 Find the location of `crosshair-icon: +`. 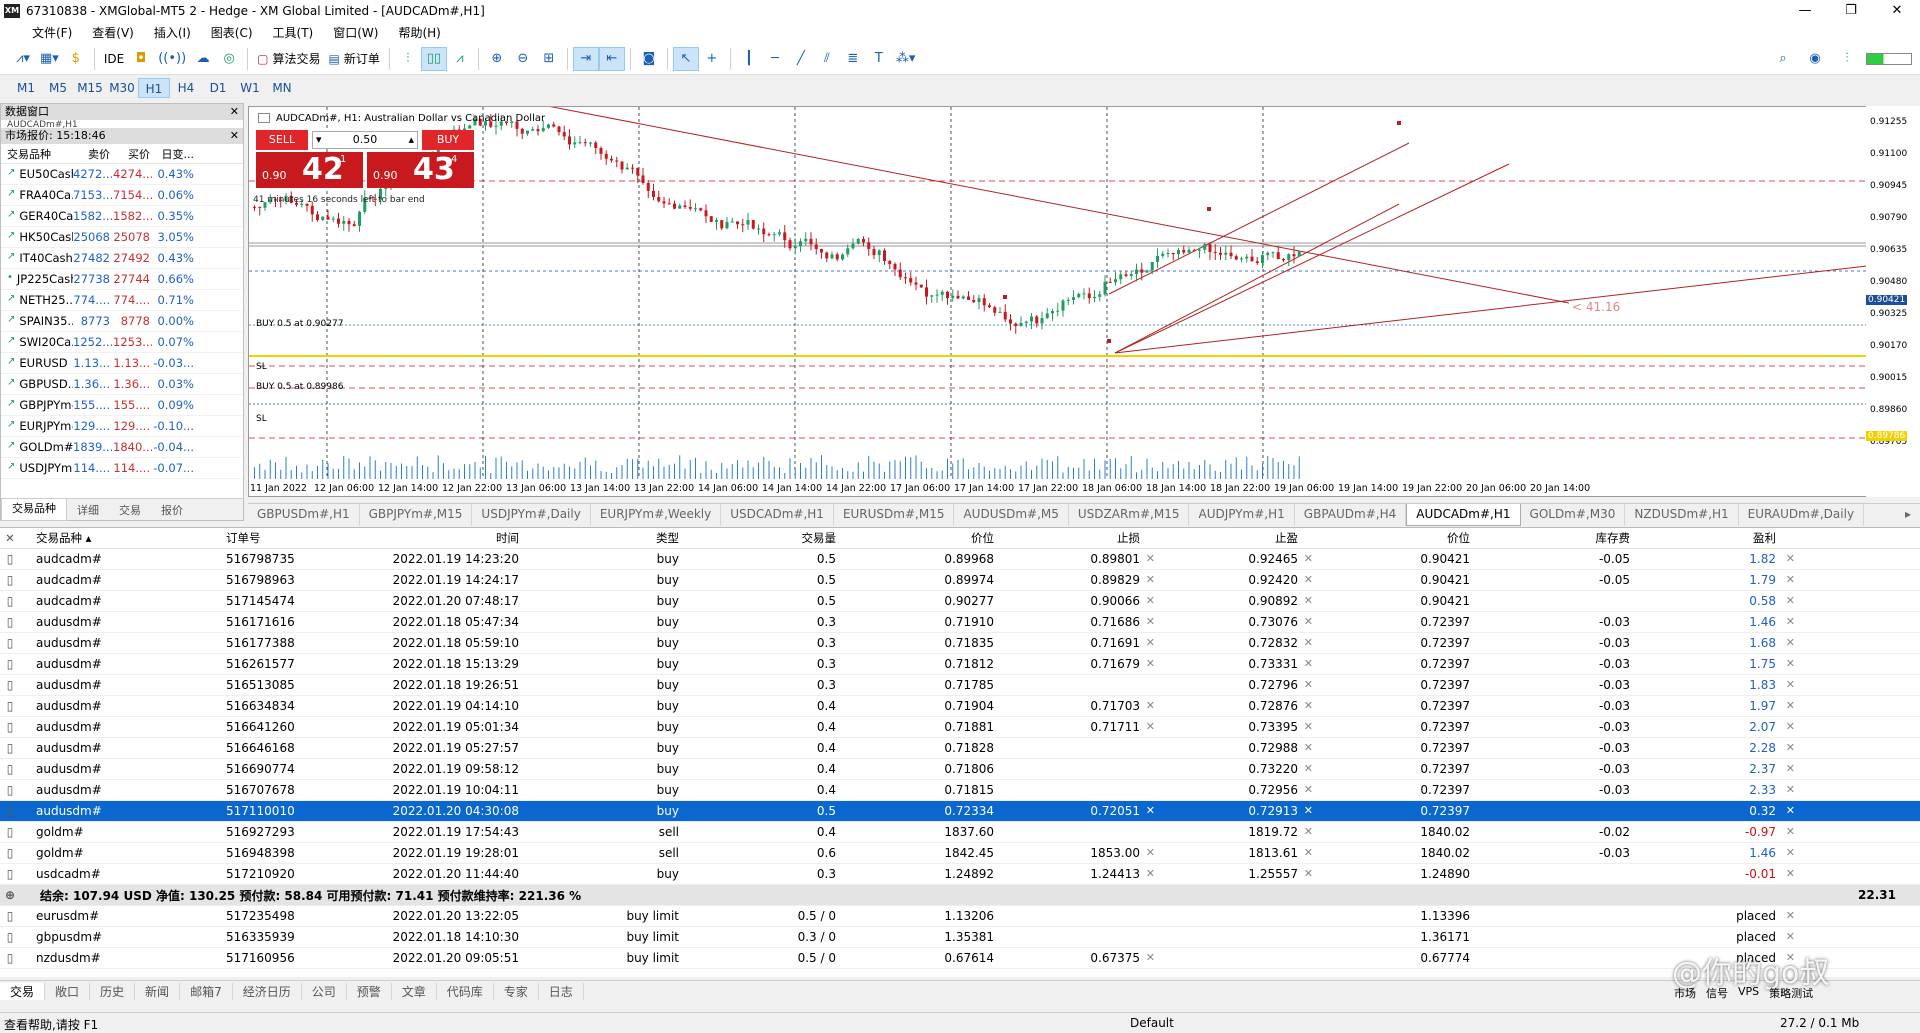

crosshair-icon: + is located at coordinates (712, 59).